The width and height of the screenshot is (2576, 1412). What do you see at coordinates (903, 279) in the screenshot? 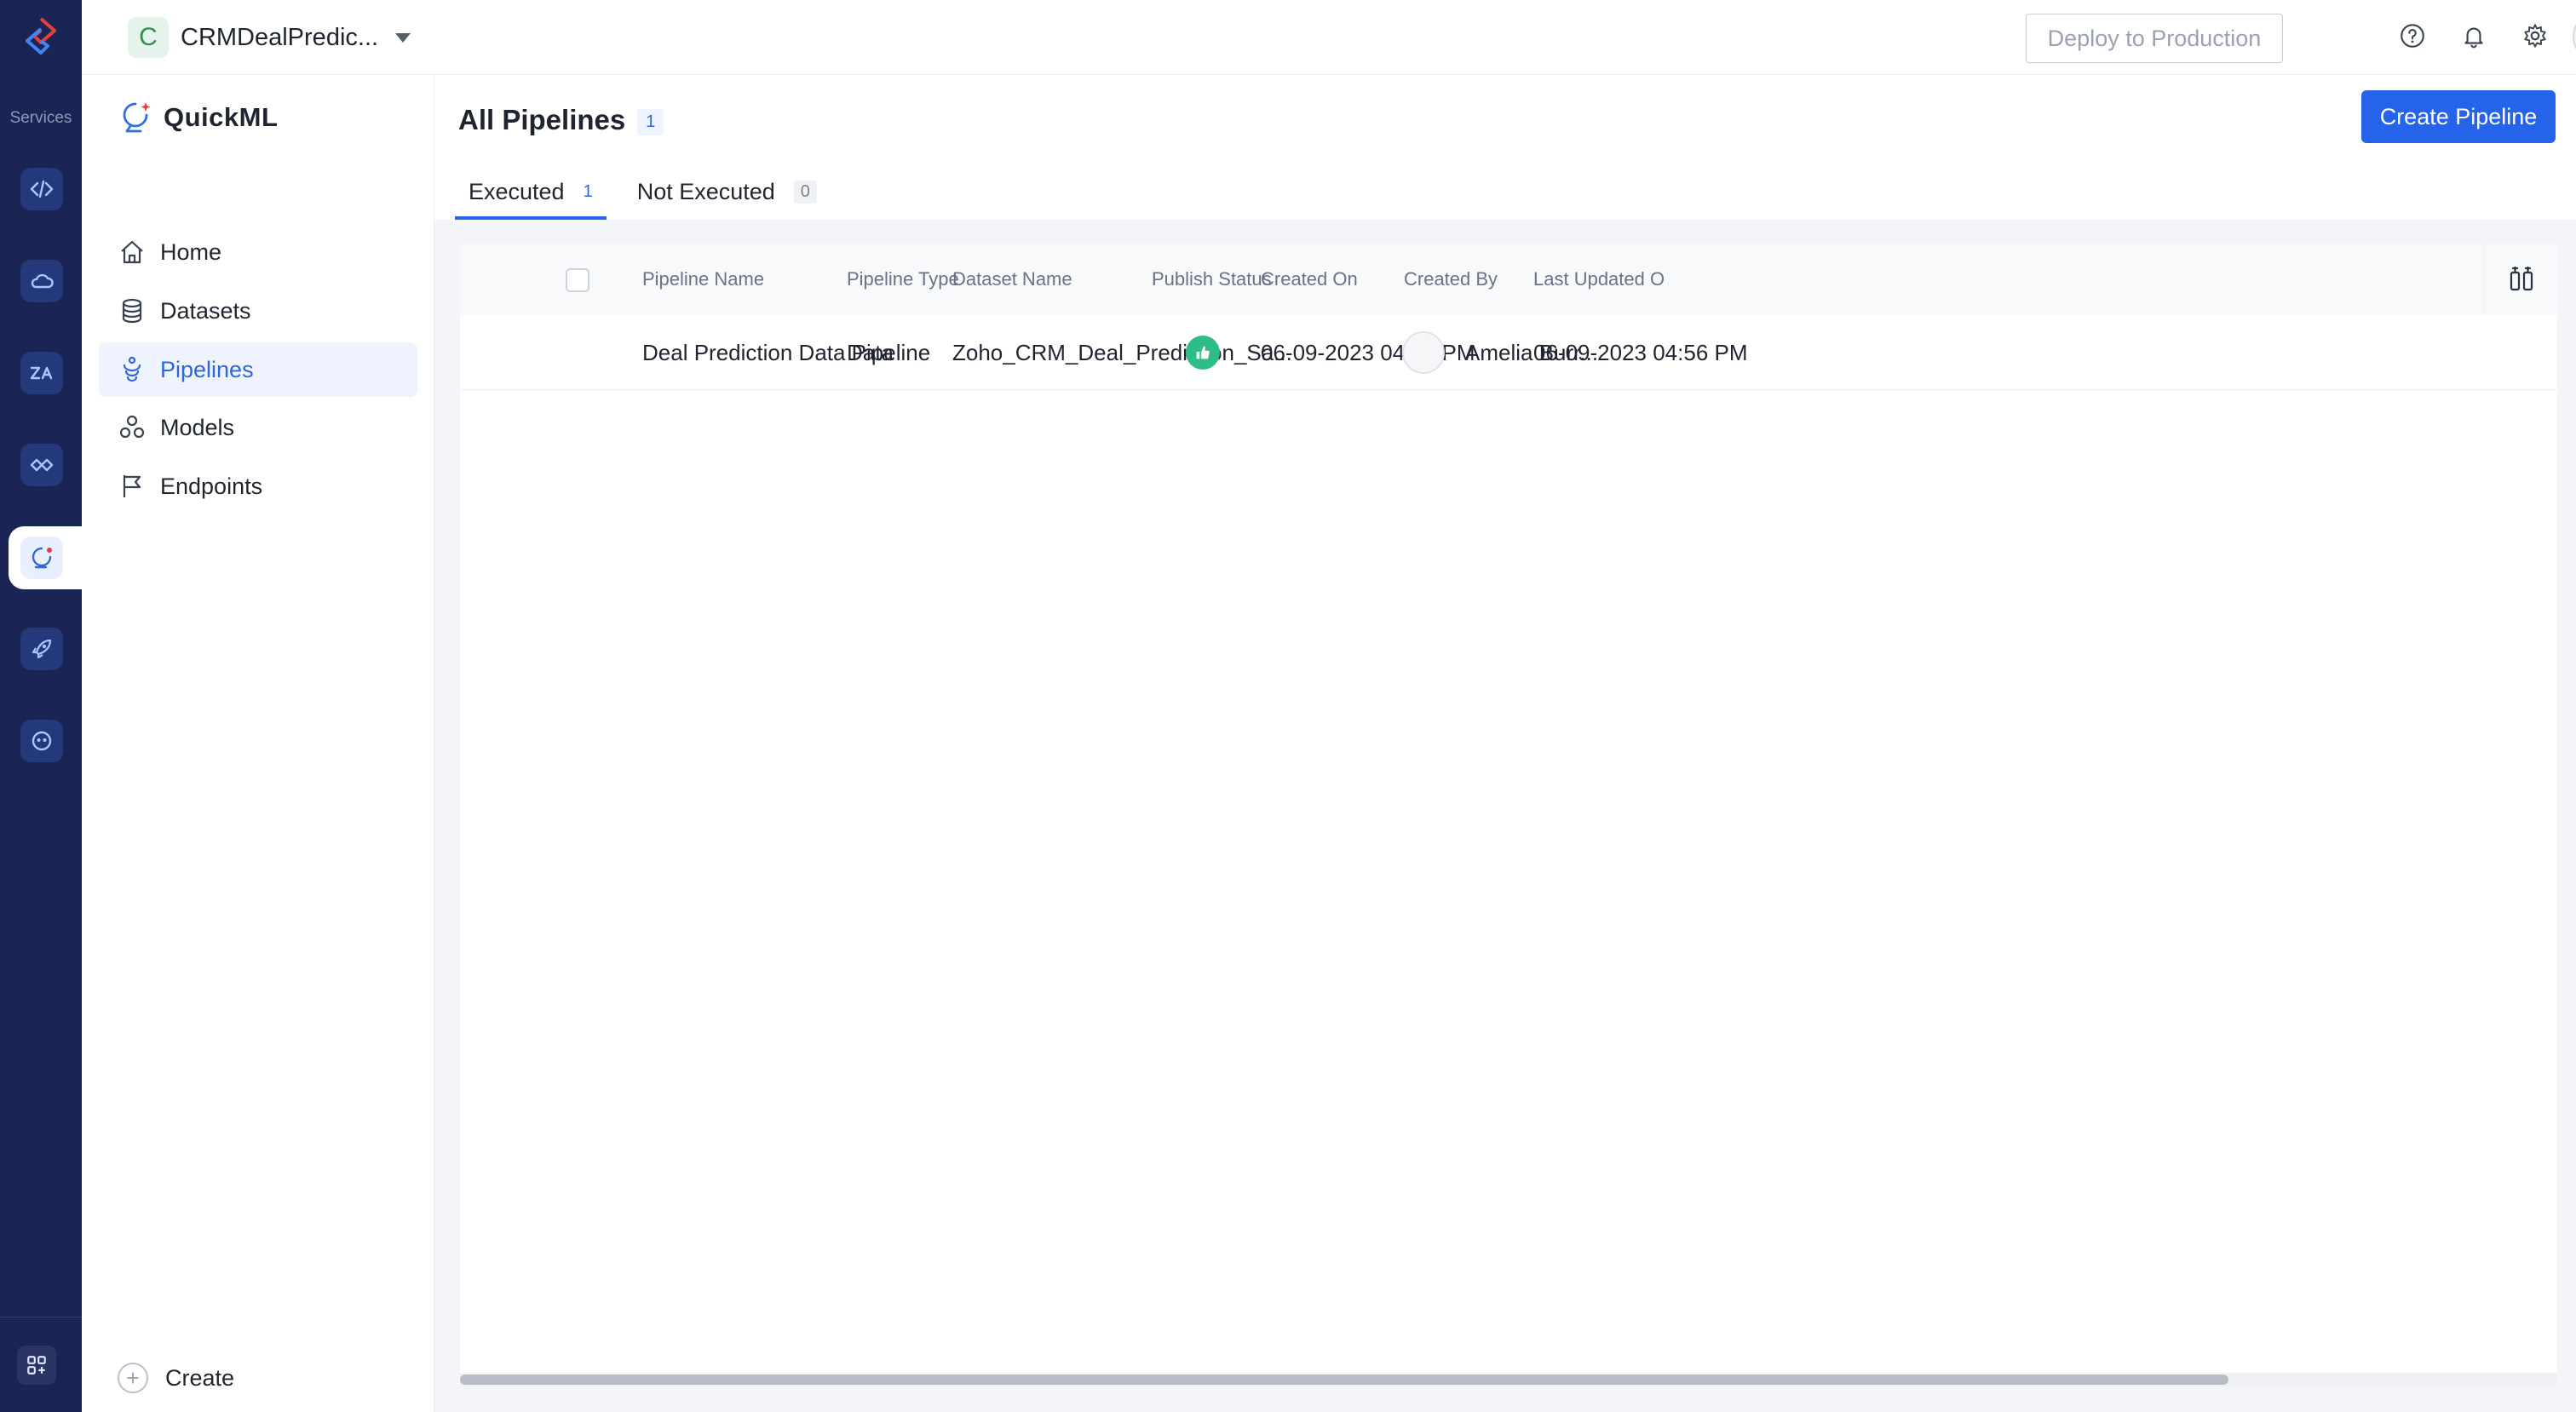
I see `column-header-pipeline-type: Pipeline Type` at bounding box center [903, 279].